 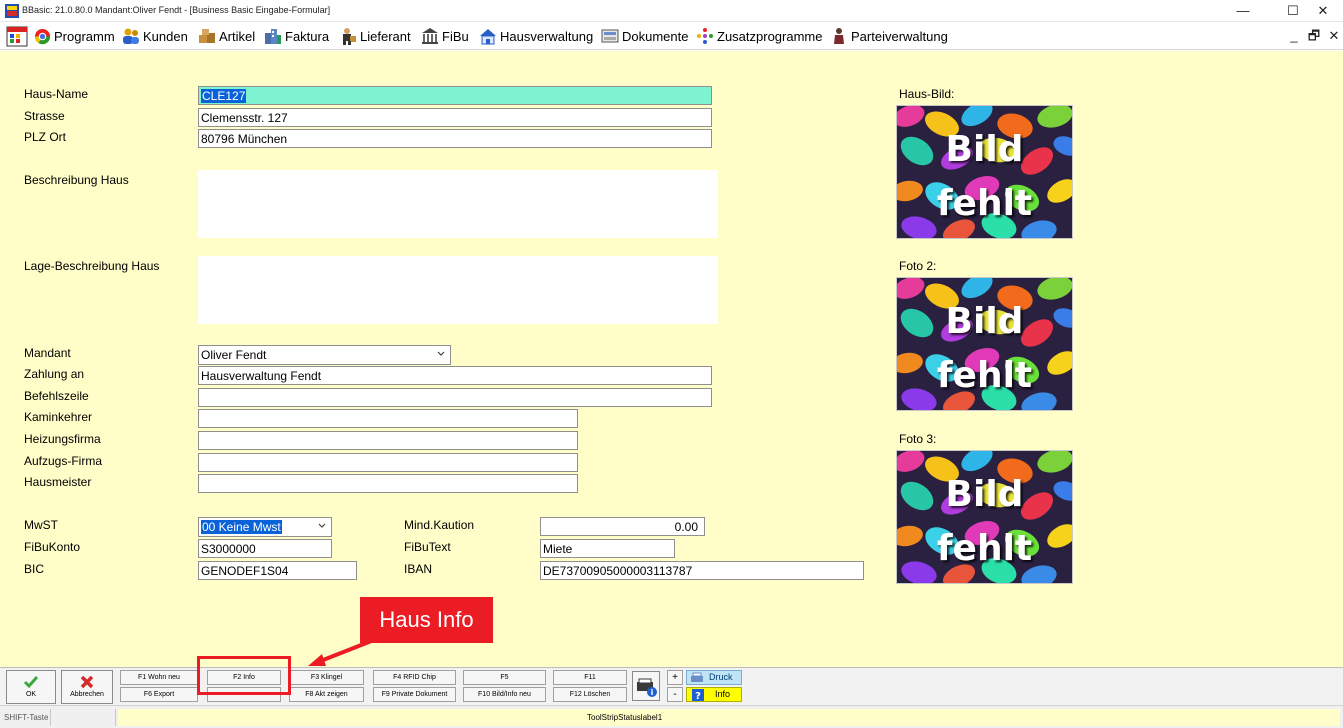 What do you see at coordinates (455, 375) in the screenshot?
I see `zahlung-an-input: Hausverwaltung Fendt` at bounding box center [455, 375].